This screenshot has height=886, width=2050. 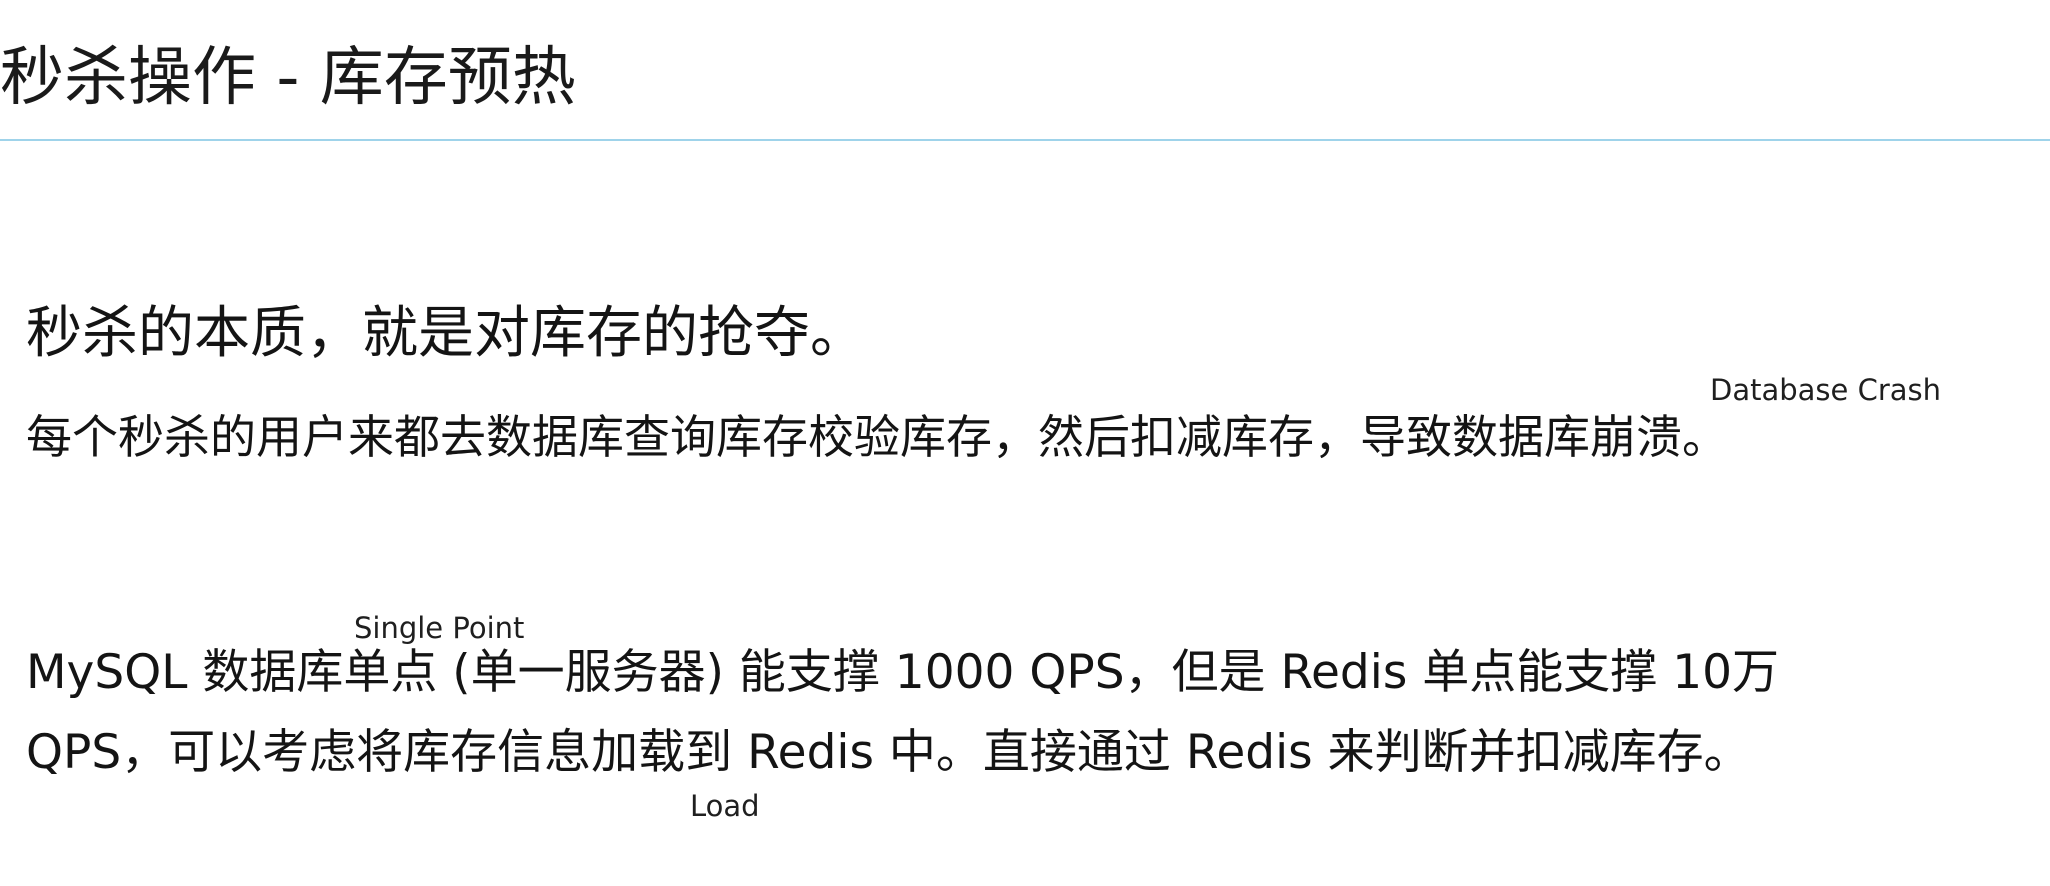 I want to click on slide-description: 每个秒杀的用户来都去数据库查询库存校验库存，然后扣减库存，导致数据库崩溃。, so click(x=877, y=437).